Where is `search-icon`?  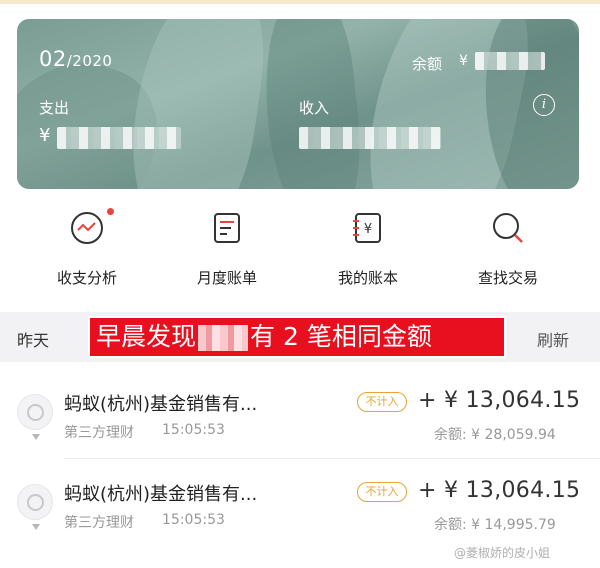 search-icon is located at coordinates (508, 228).